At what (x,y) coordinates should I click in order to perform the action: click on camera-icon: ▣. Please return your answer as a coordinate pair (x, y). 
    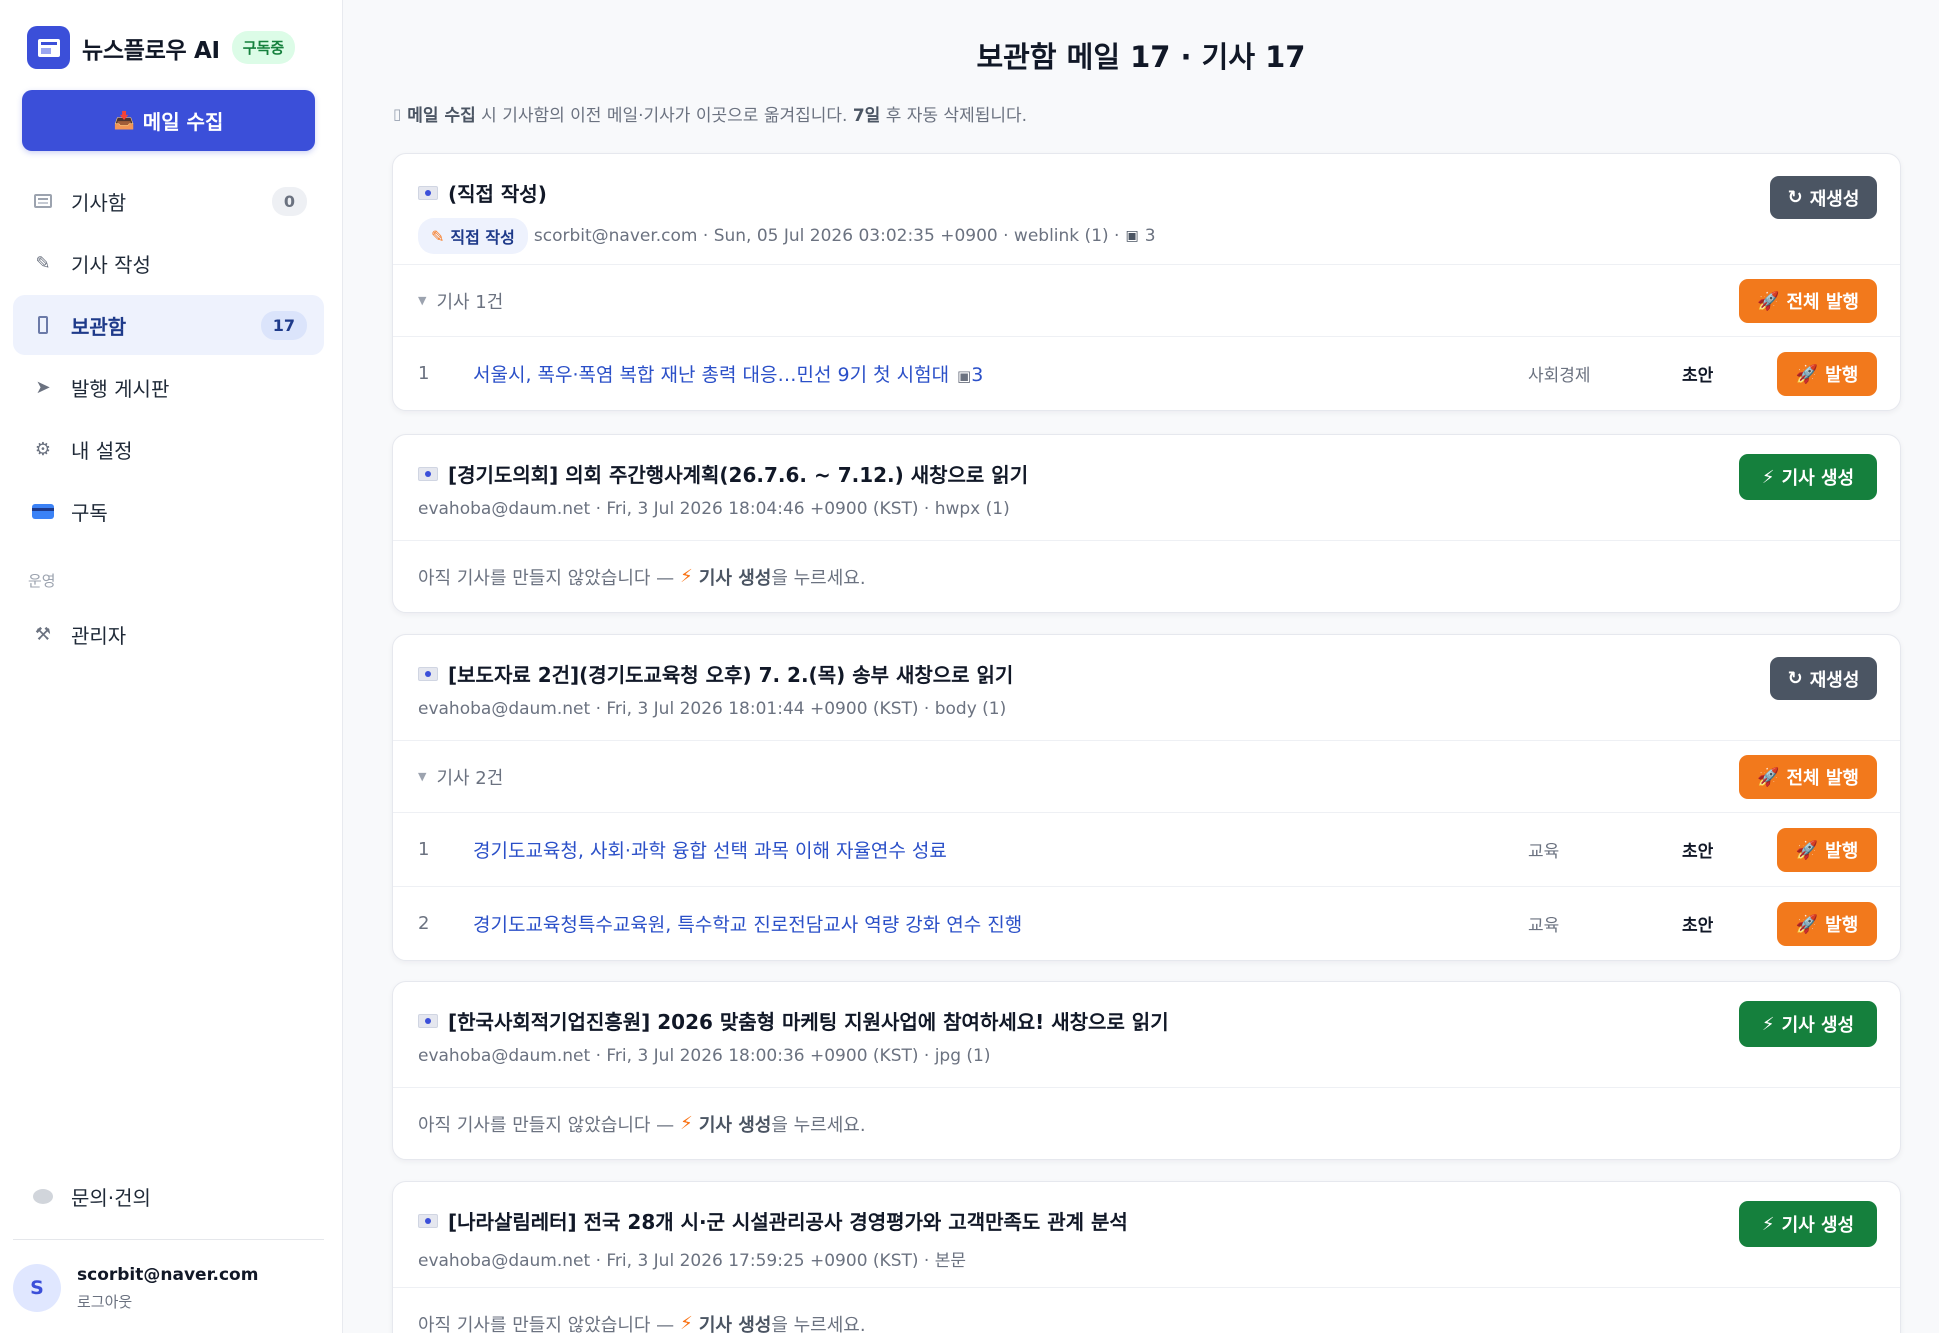
    Looking at the image, I should click on (964, 376).